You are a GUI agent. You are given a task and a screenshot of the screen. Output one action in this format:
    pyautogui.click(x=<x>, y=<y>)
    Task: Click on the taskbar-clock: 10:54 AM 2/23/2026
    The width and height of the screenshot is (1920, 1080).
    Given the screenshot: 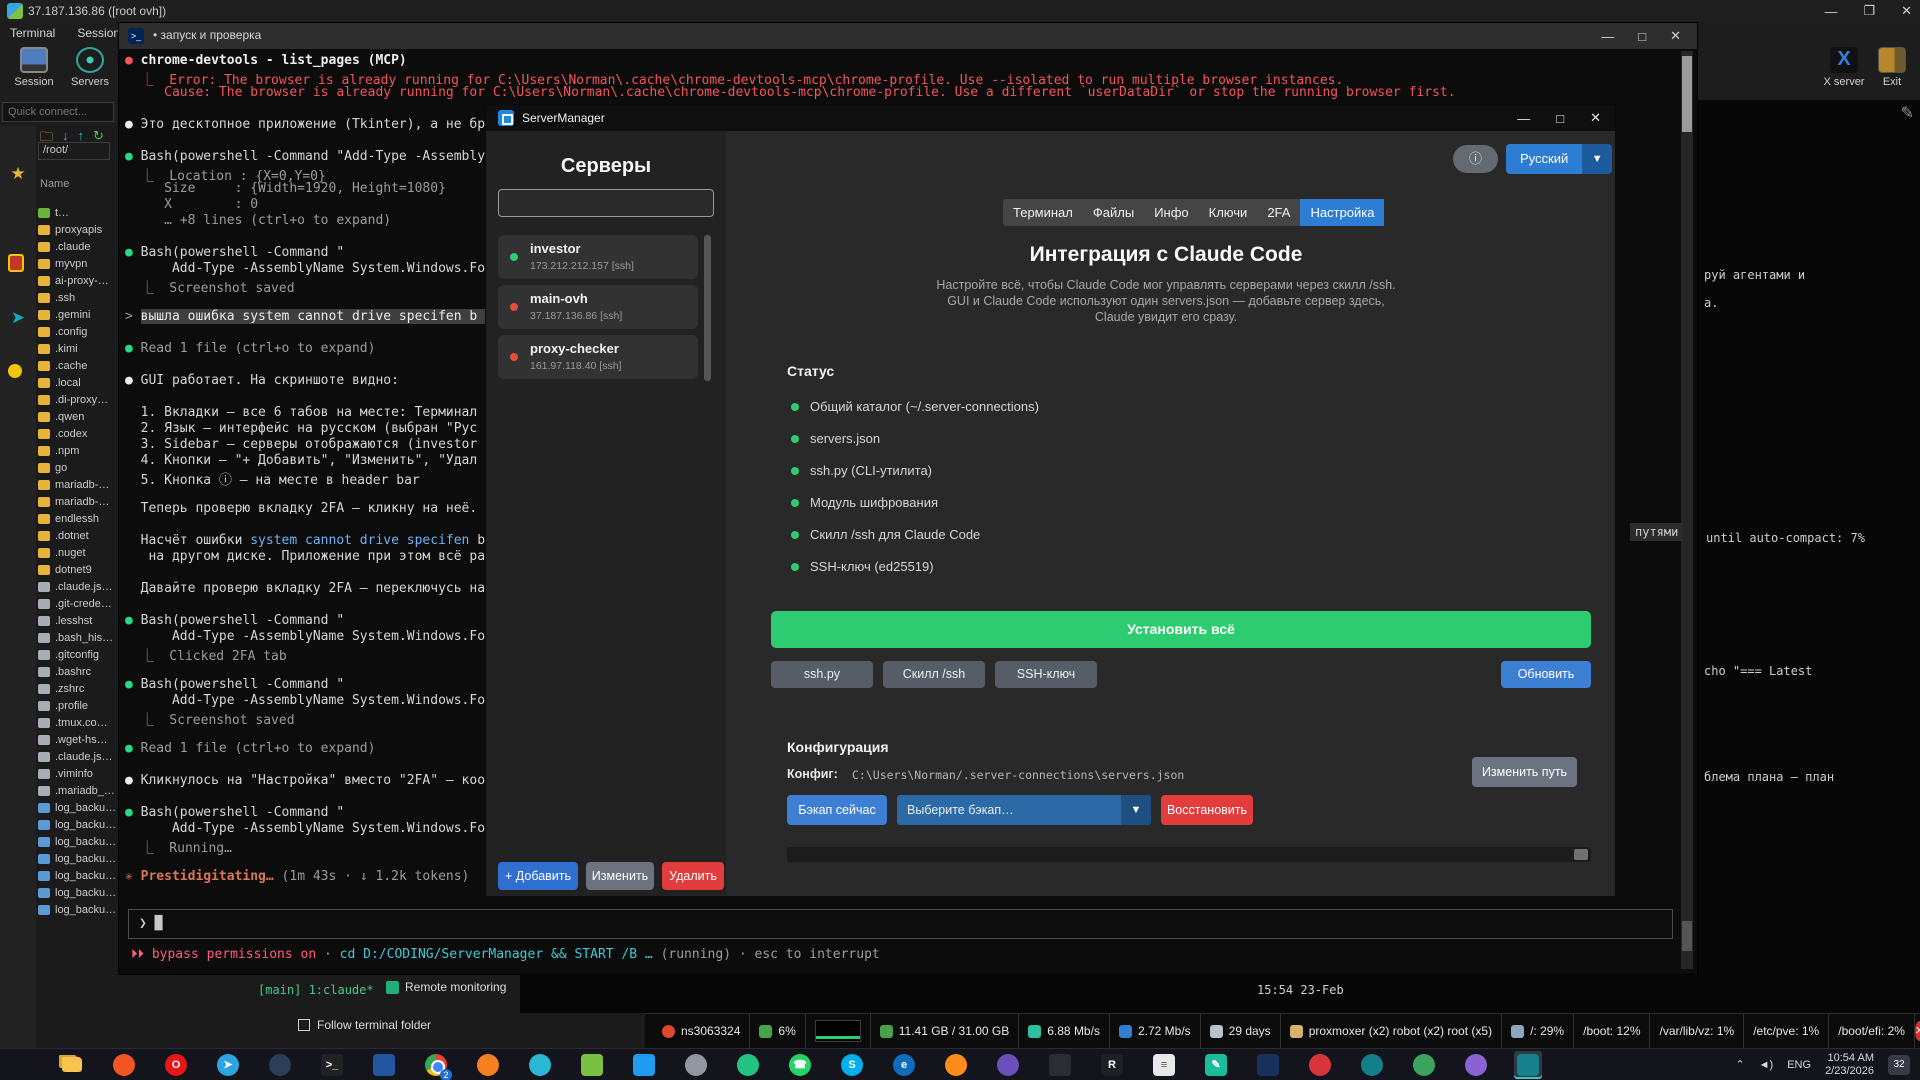 What is the action you would take?
    pyautogui.click(x=1849, y=1065)
    